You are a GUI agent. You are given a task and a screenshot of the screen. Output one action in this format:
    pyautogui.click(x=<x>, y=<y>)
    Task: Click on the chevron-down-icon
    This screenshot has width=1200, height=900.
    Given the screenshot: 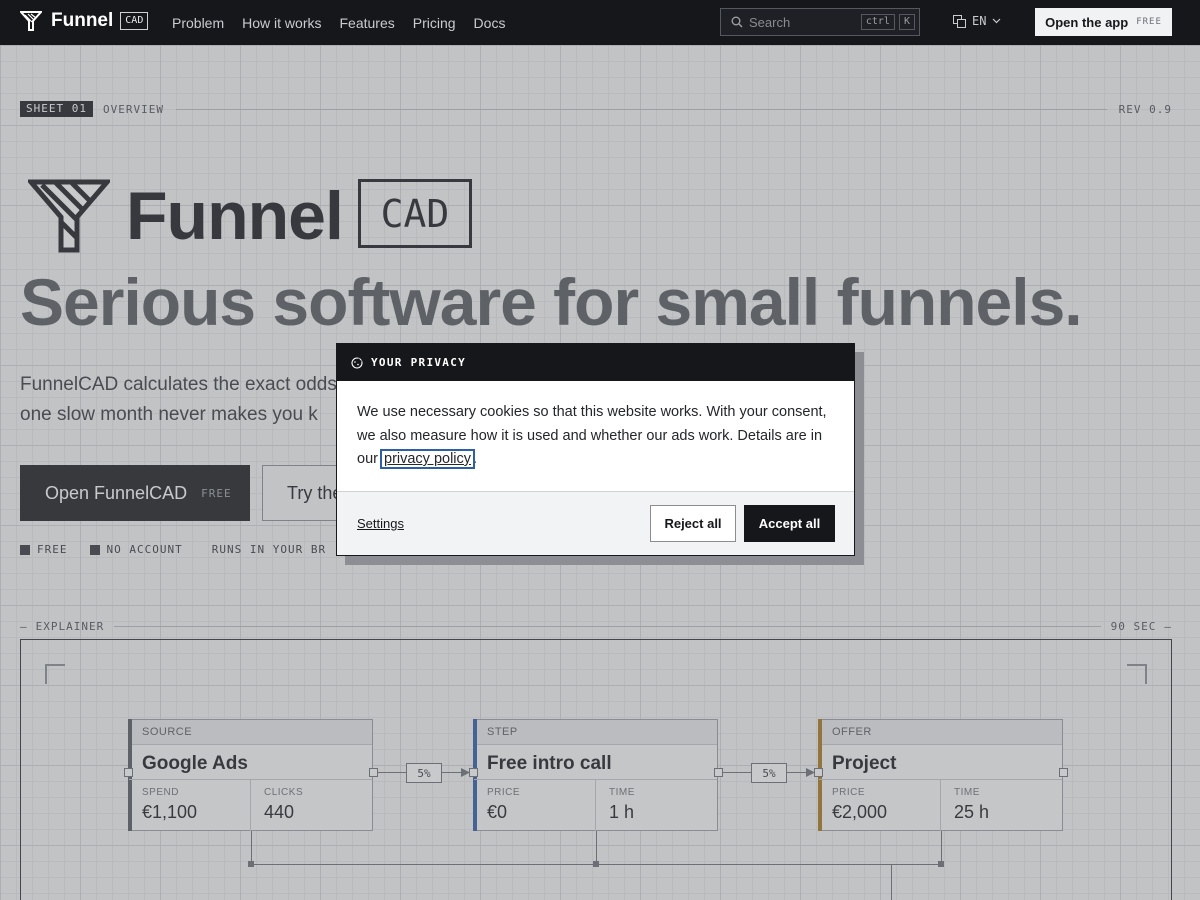 What is the action you would take?
    pyautogui.click(x=997, y=21)
    